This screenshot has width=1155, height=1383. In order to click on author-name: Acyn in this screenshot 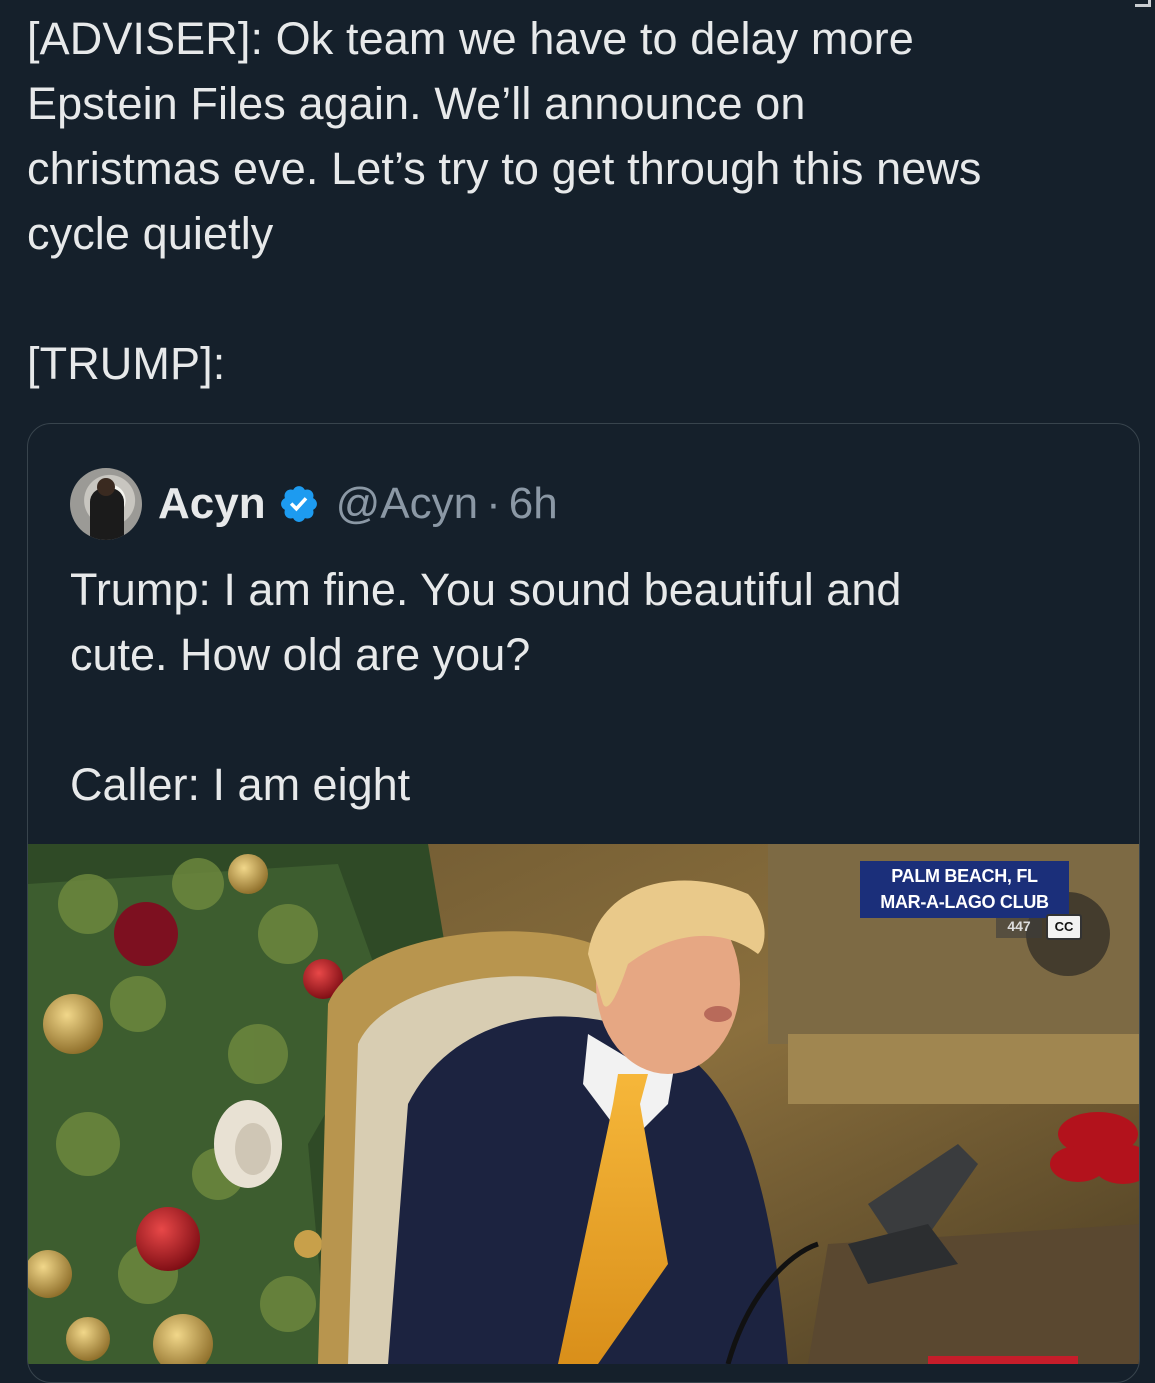, I will do `click(212, 504)`.